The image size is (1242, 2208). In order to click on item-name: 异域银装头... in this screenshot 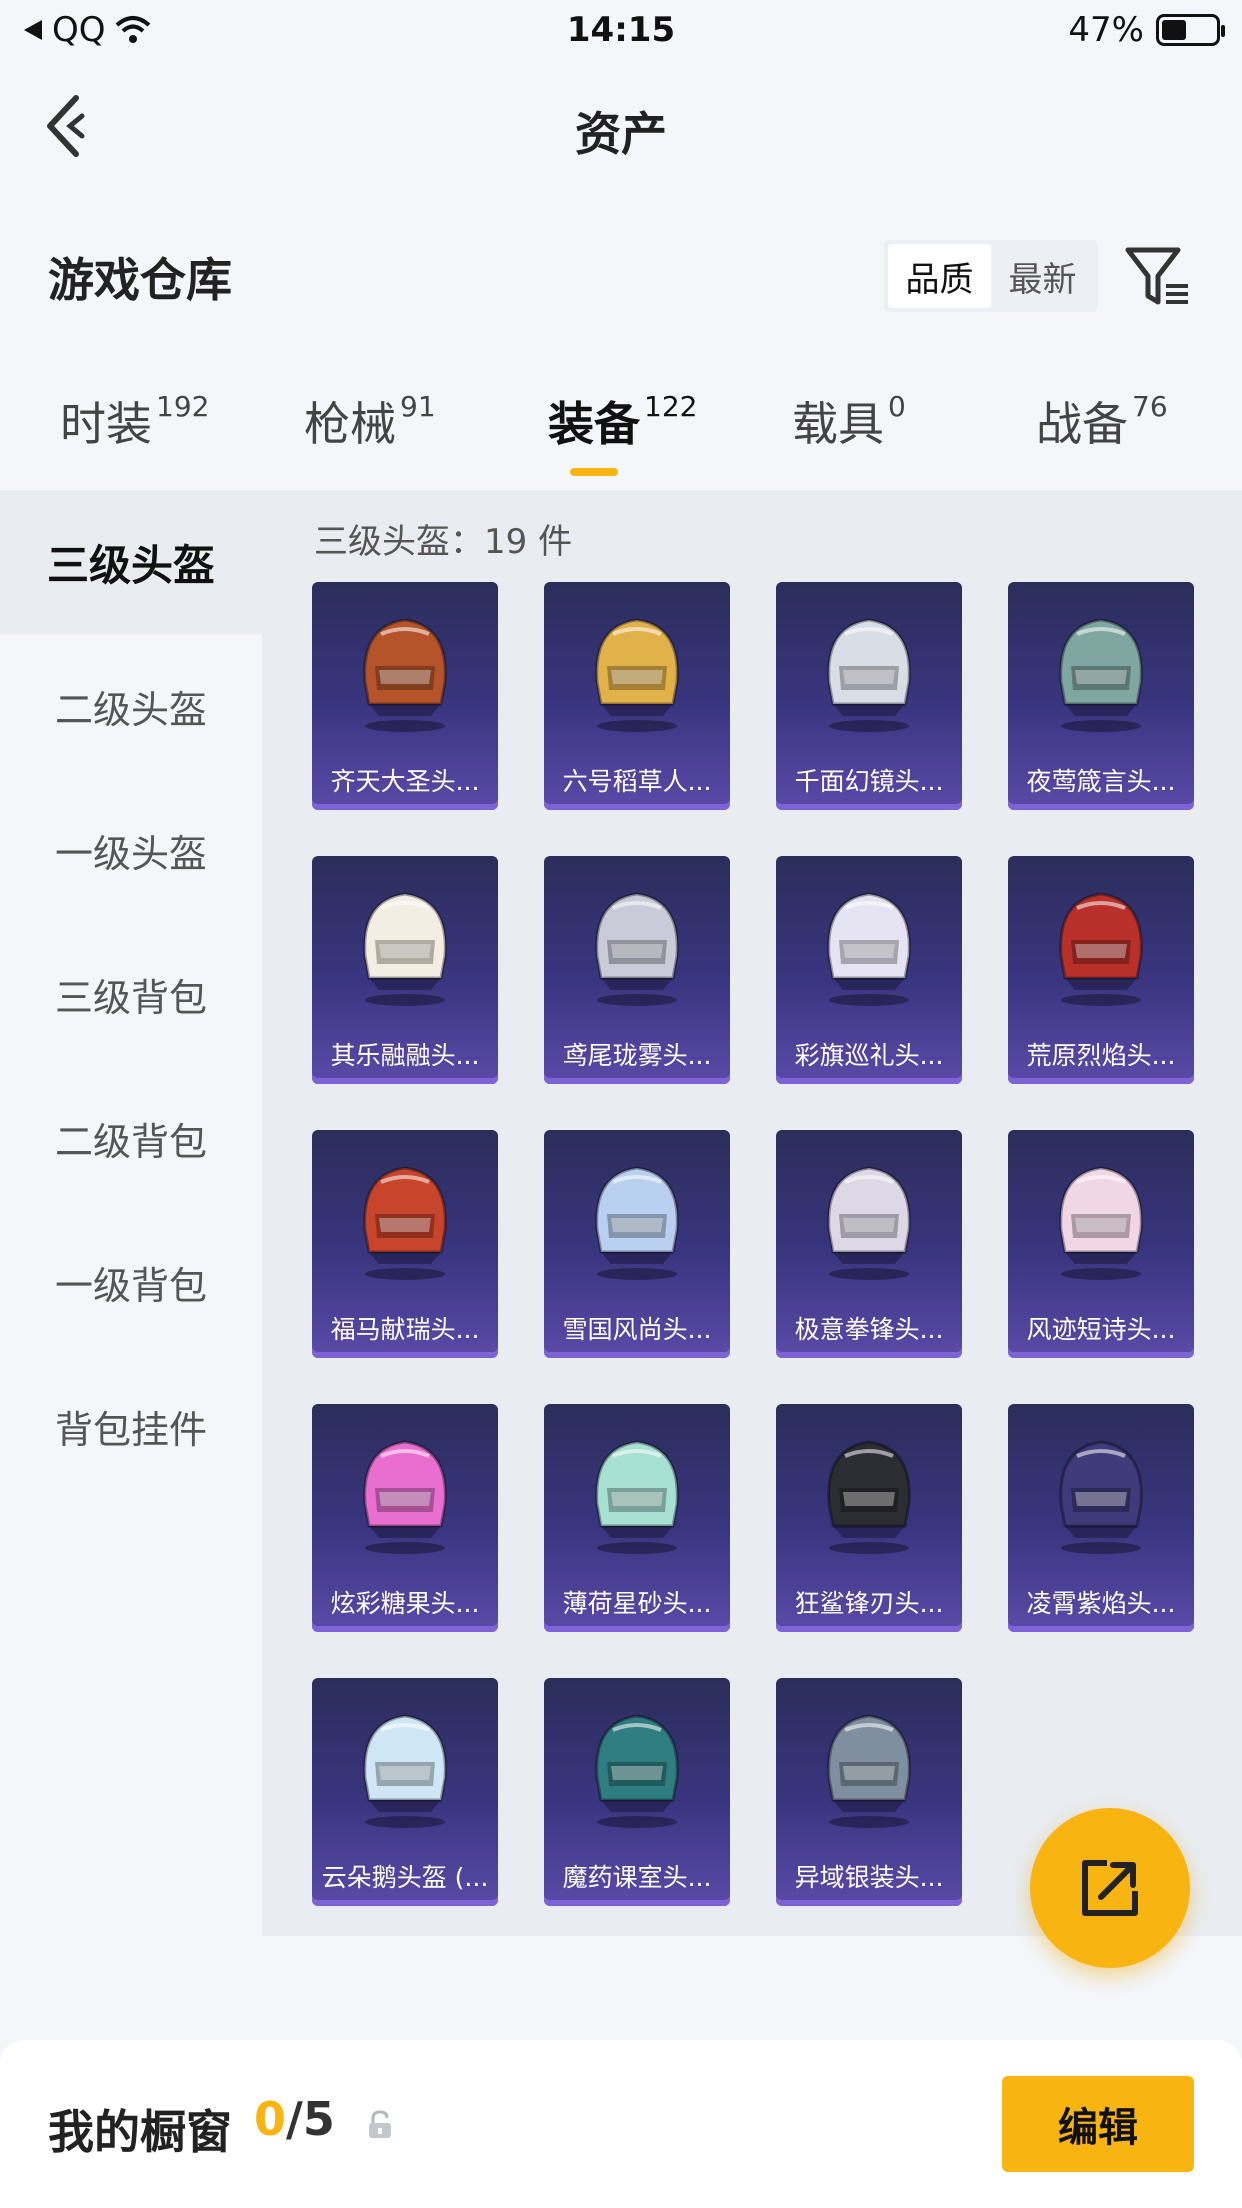, I will do `click(869, 1877)`.